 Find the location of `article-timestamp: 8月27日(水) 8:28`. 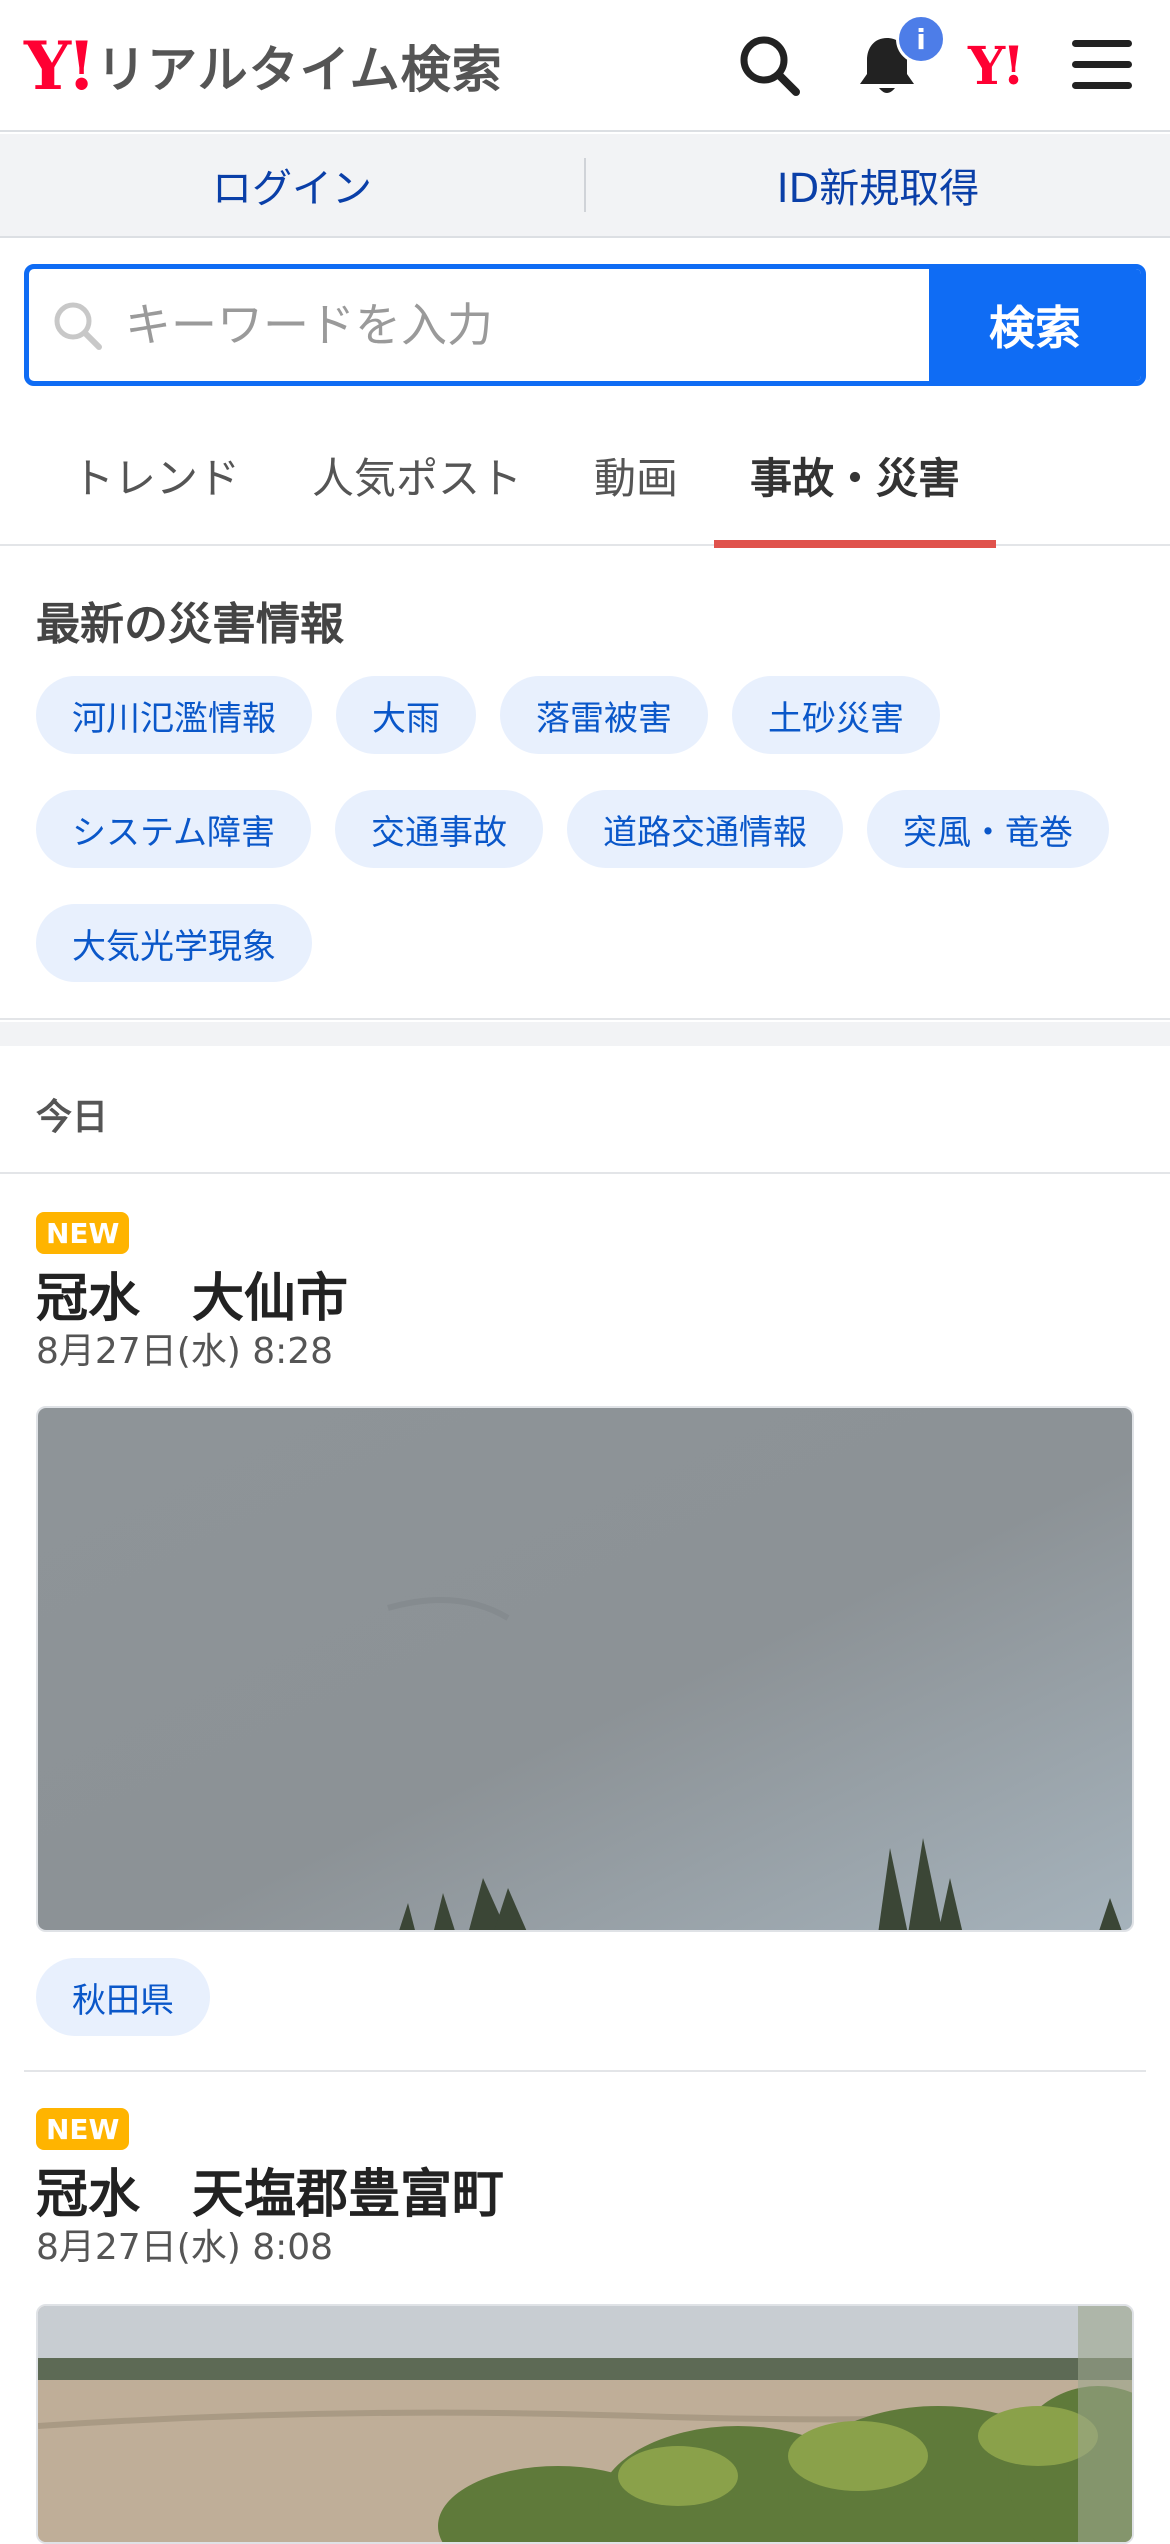

article-timestamp: 8月27日(水) 8:28 is located at coordinates (185, 1351).